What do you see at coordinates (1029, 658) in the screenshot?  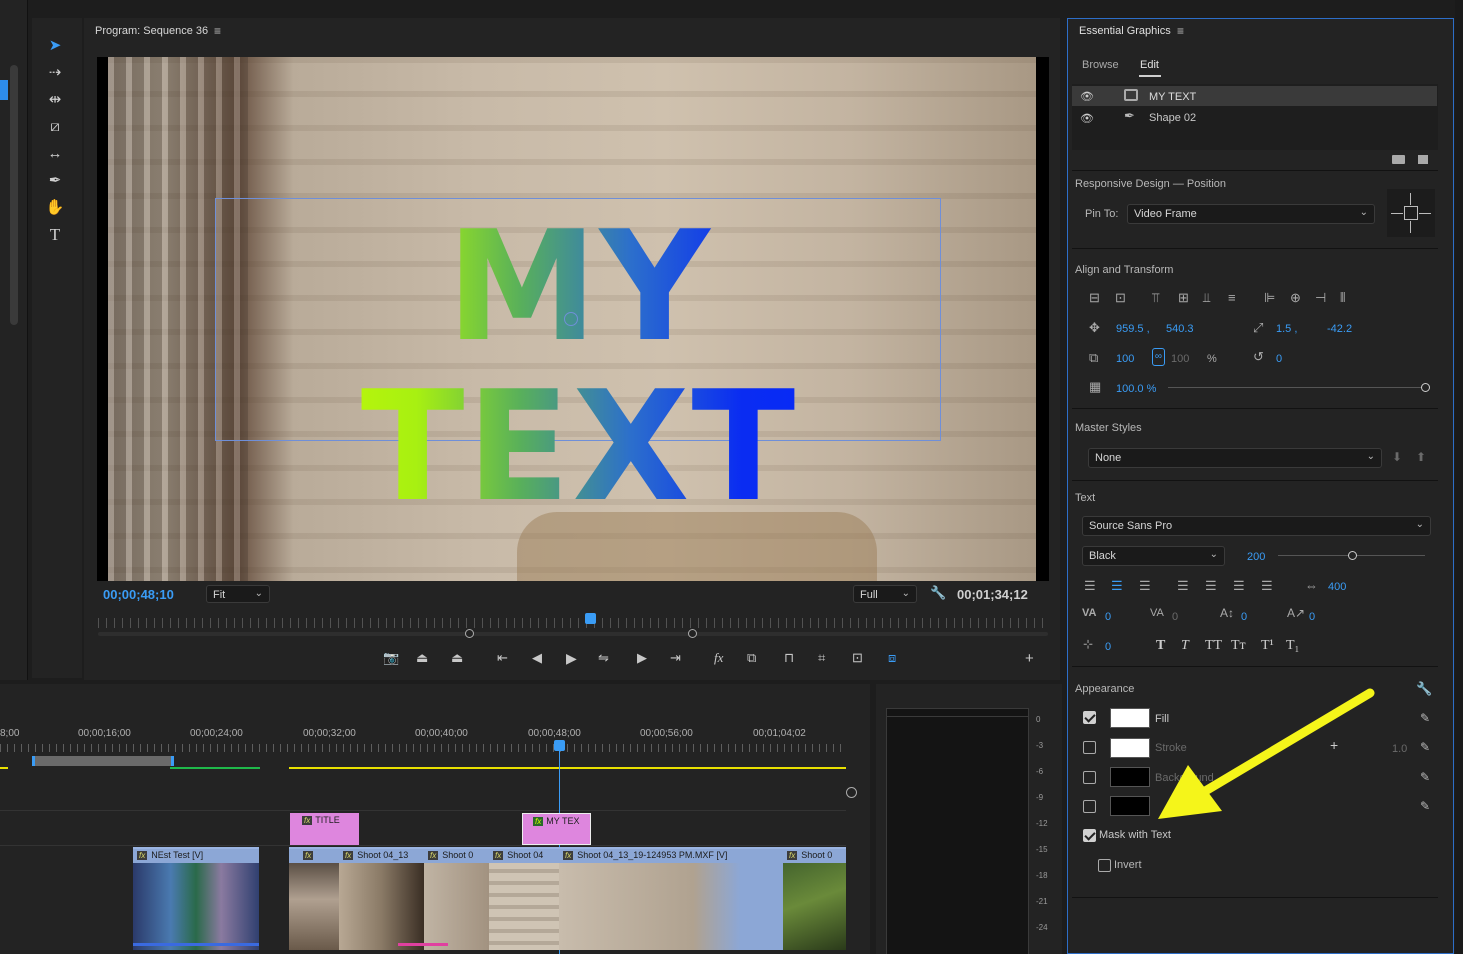 I see `add-button-icon: +` at bounding box center [1029, 658].